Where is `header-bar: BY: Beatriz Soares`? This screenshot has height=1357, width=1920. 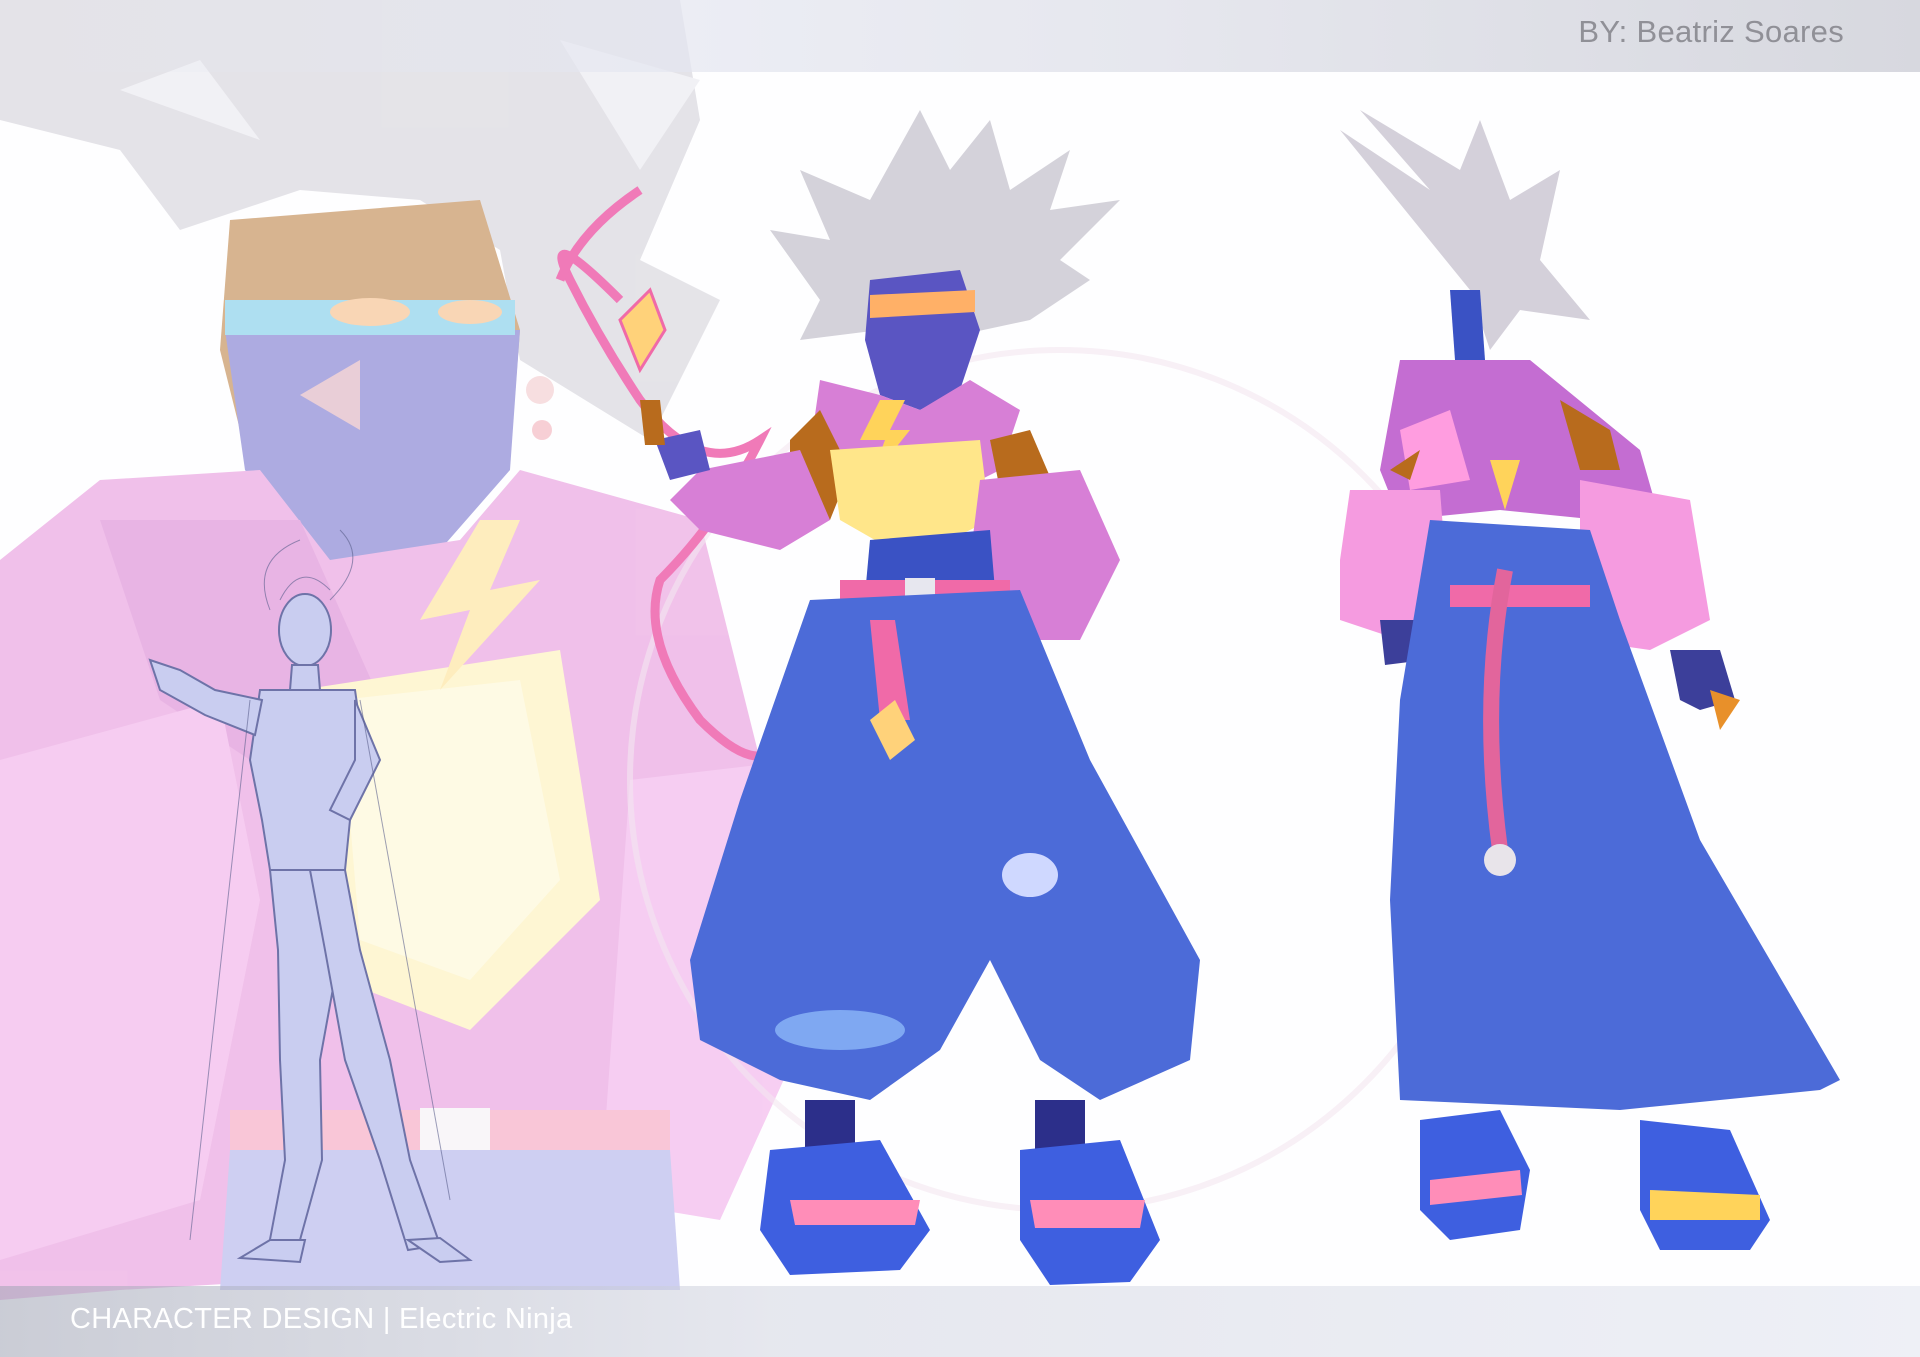
header-bar: BY: Beatriz Soares is located at coordinates (960, 36).